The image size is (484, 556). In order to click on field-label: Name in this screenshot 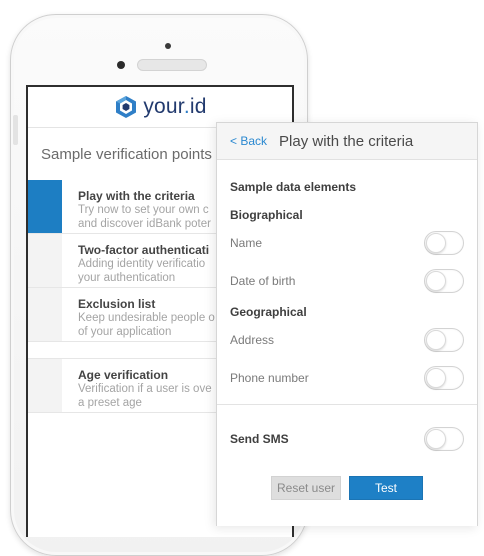, I will do `click(246, 243)`.